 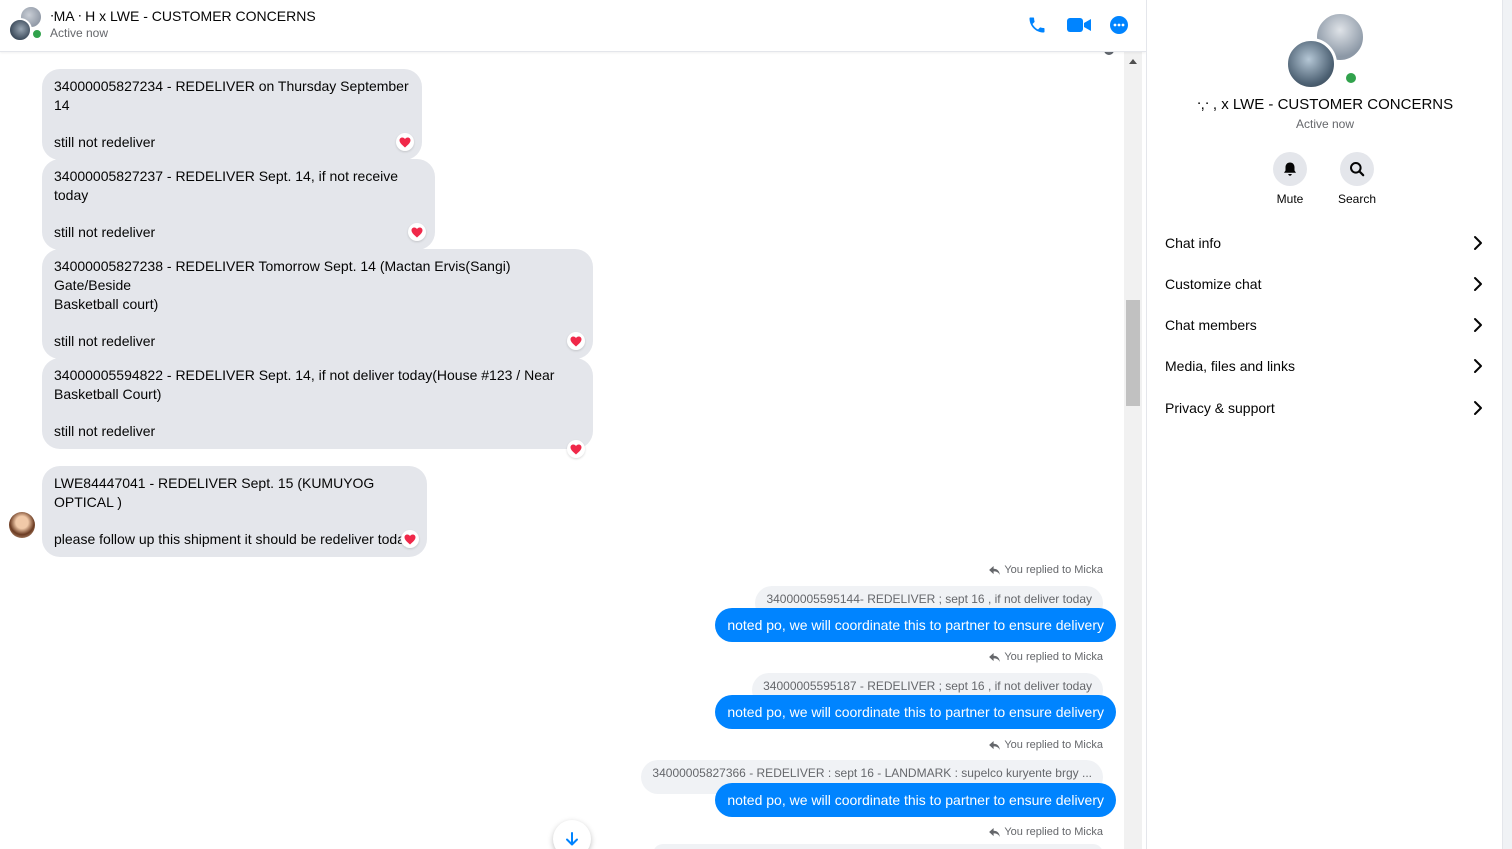 What do you see at coordinates (1133, 450) in the screenshot?
I see `message-scrollbar` at bounding box center [1133, 450].